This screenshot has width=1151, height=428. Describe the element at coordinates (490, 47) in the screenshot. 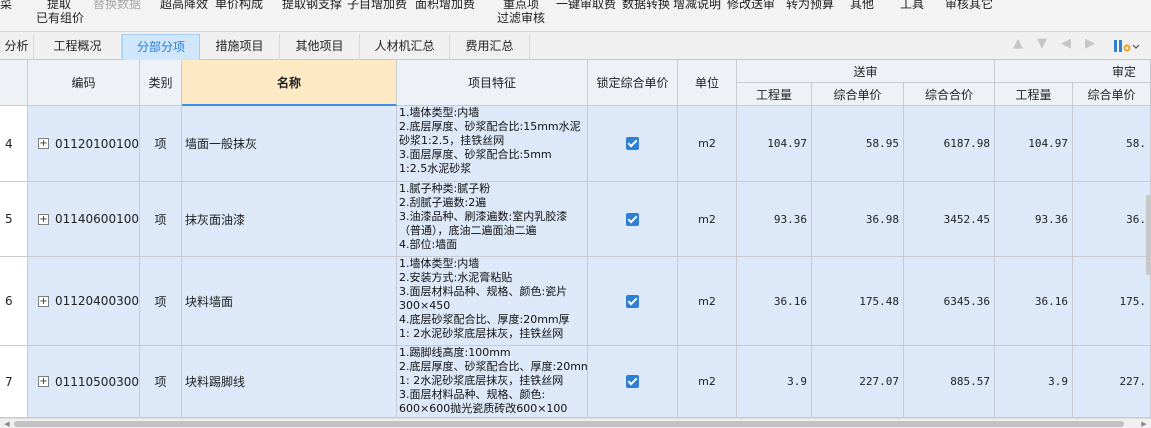

I see `tab-cost-summary: 费用汇总` at that location.